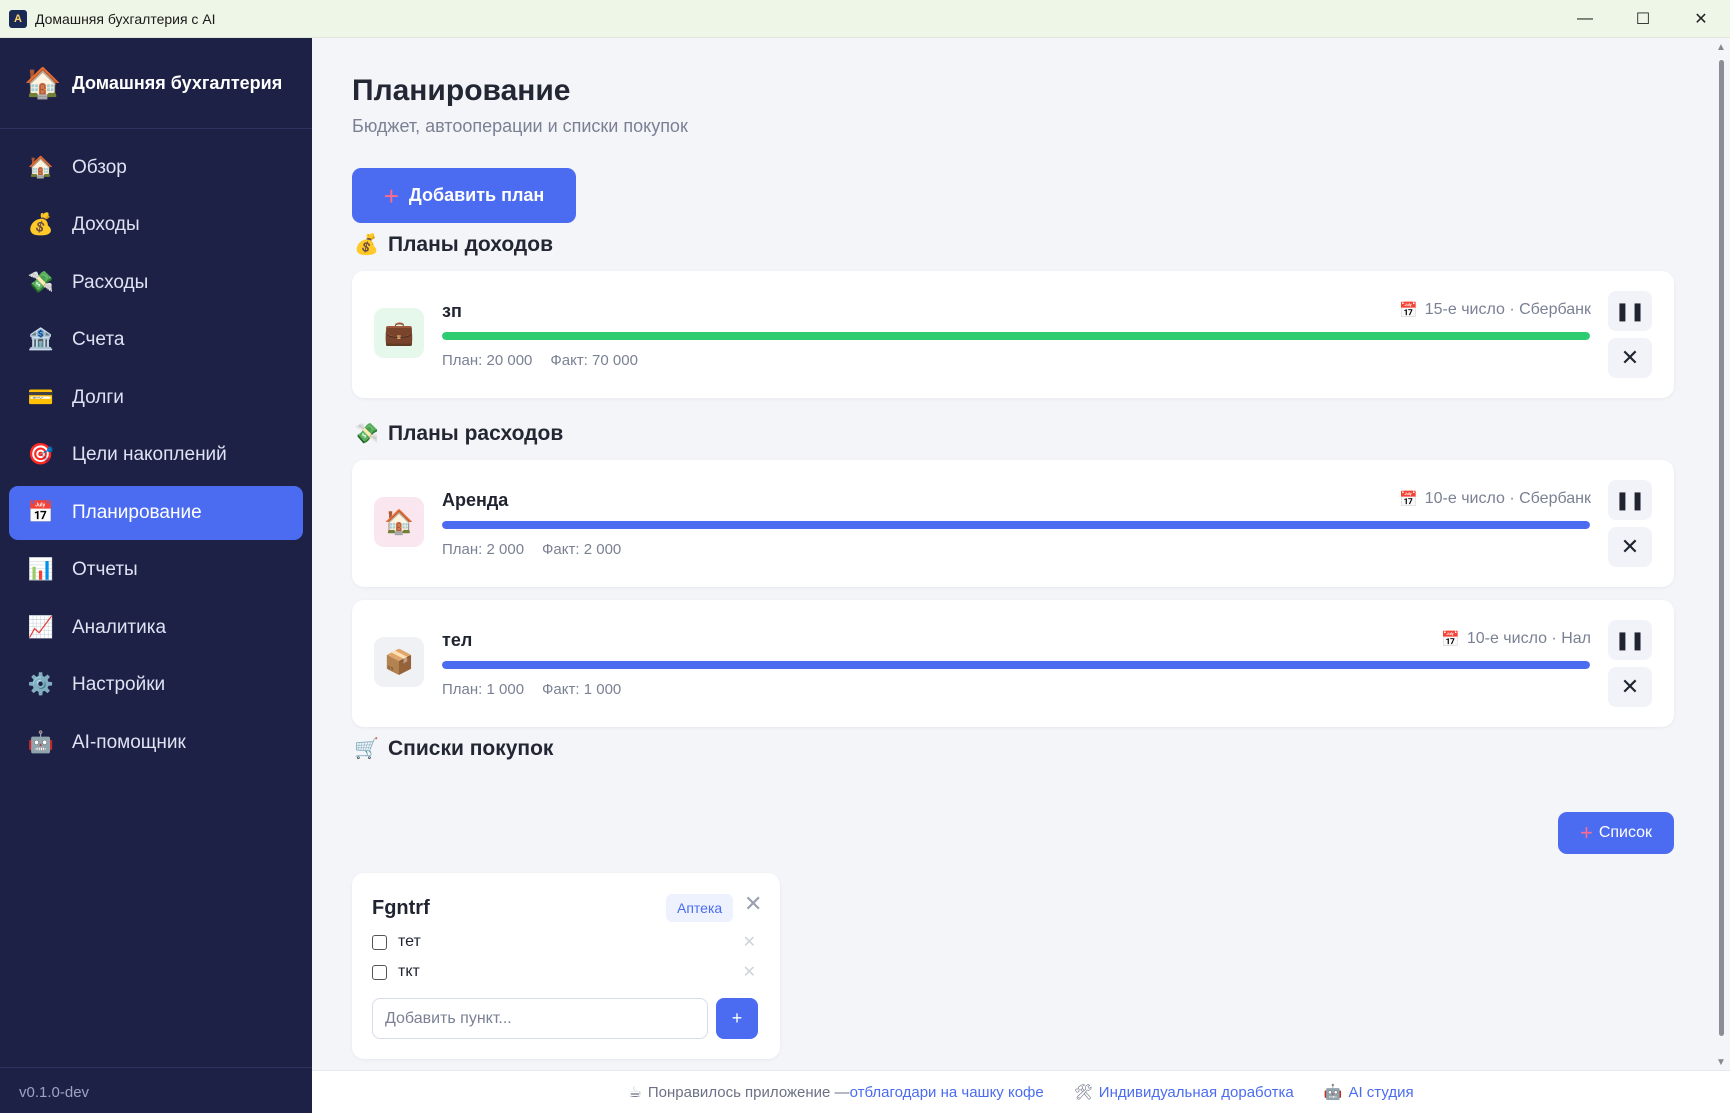  Describe the element at coordinates (531, 549) in the screenshot. I see `plan-figures: План: 2 000 Факт: 2 000` at that location.